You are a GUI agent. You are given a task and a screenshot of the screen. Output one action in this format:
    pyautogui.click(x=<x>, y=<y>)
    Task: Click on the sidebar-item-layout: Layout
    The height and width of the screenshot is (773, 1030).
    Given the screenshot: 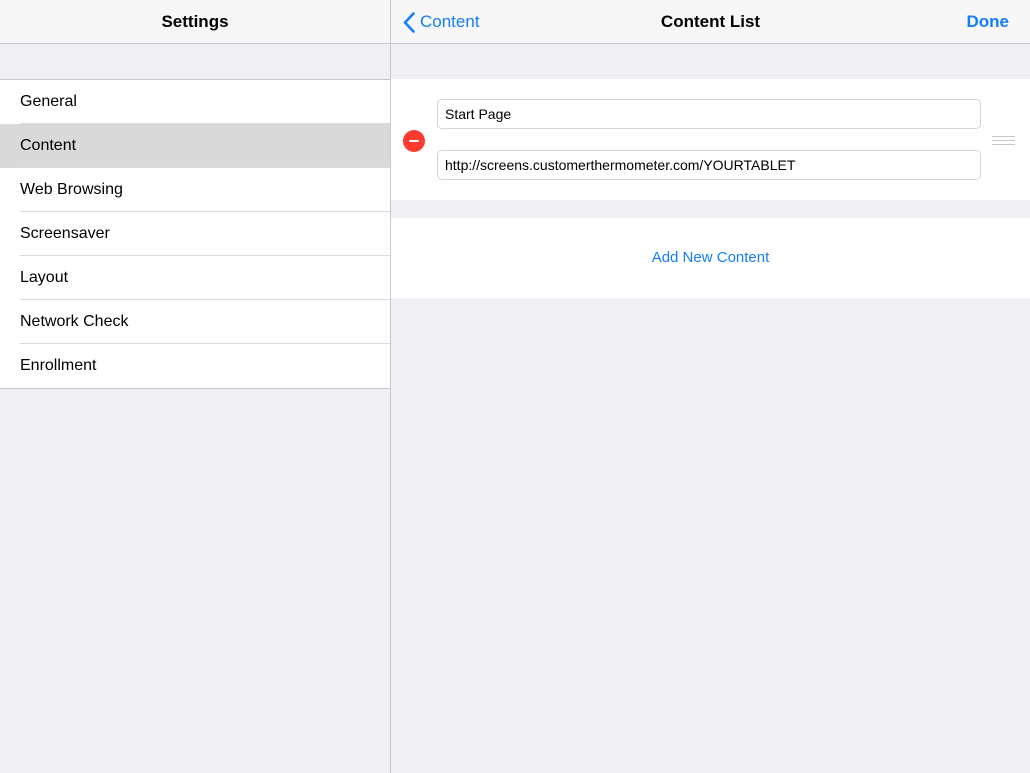 What is the action you would take?
    pyautogui.click(x=195, y=278)
    